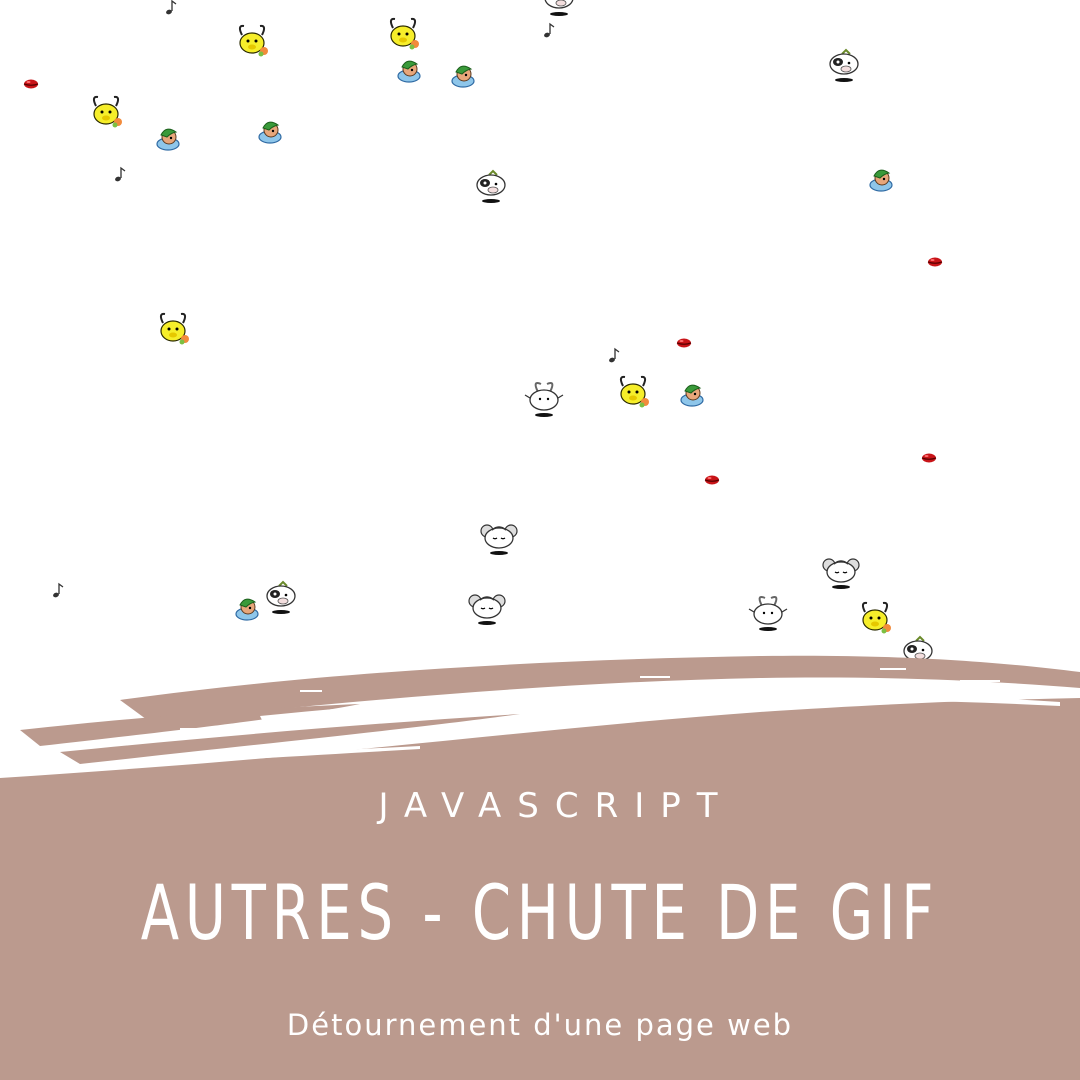 Image resolution: width=1080 pixels, height=1080 pixels. Describe the element at coordinates (540, 912) in the screenshot. I see `page-title: AUTRES - CHUTE DE GIF` at that location.